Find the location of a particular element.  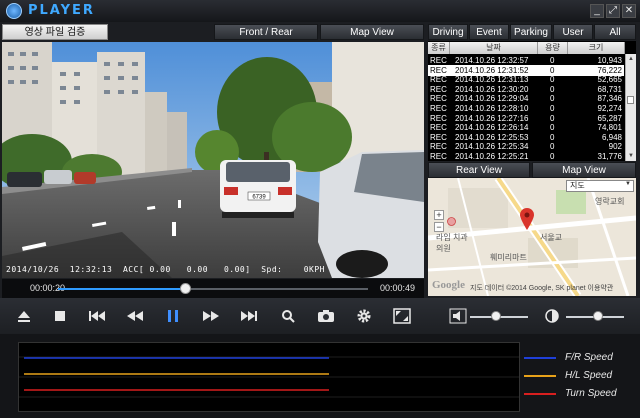

settings-icon is located at coordinates (364, 316).